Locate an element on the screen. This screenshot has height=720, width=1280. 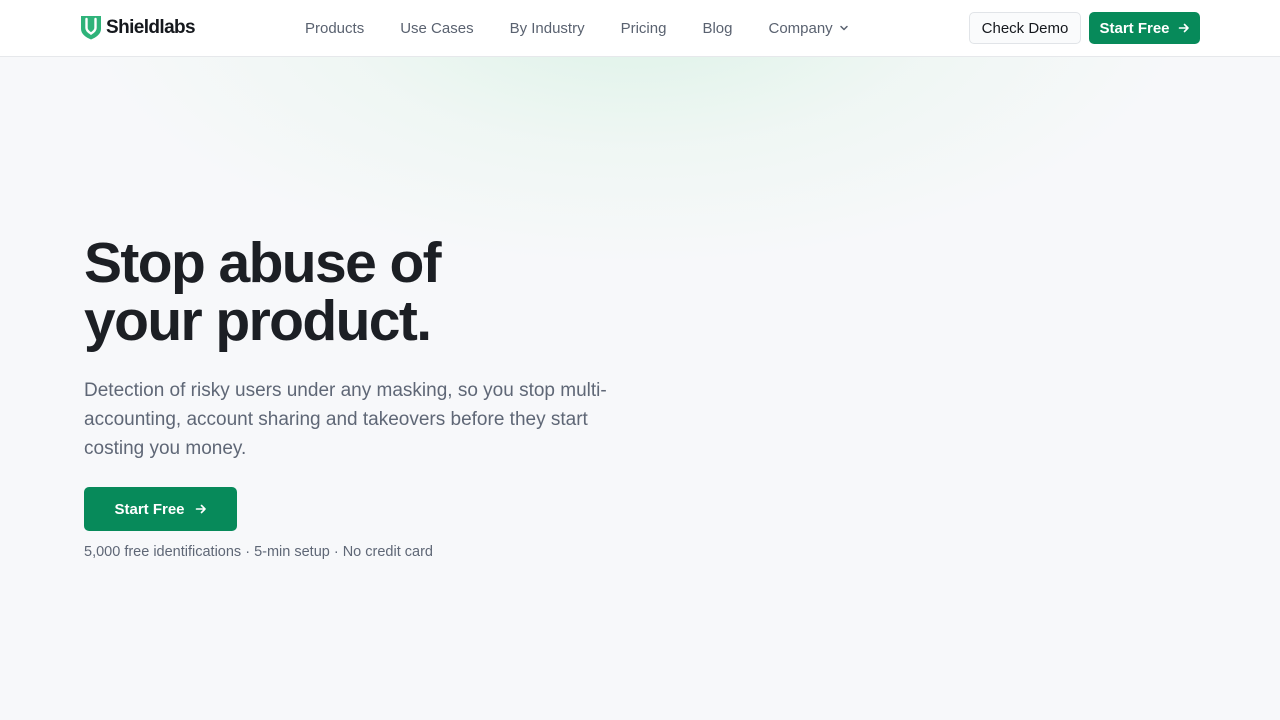
nav-item-label: Blog is located at coordinates (717, 28).